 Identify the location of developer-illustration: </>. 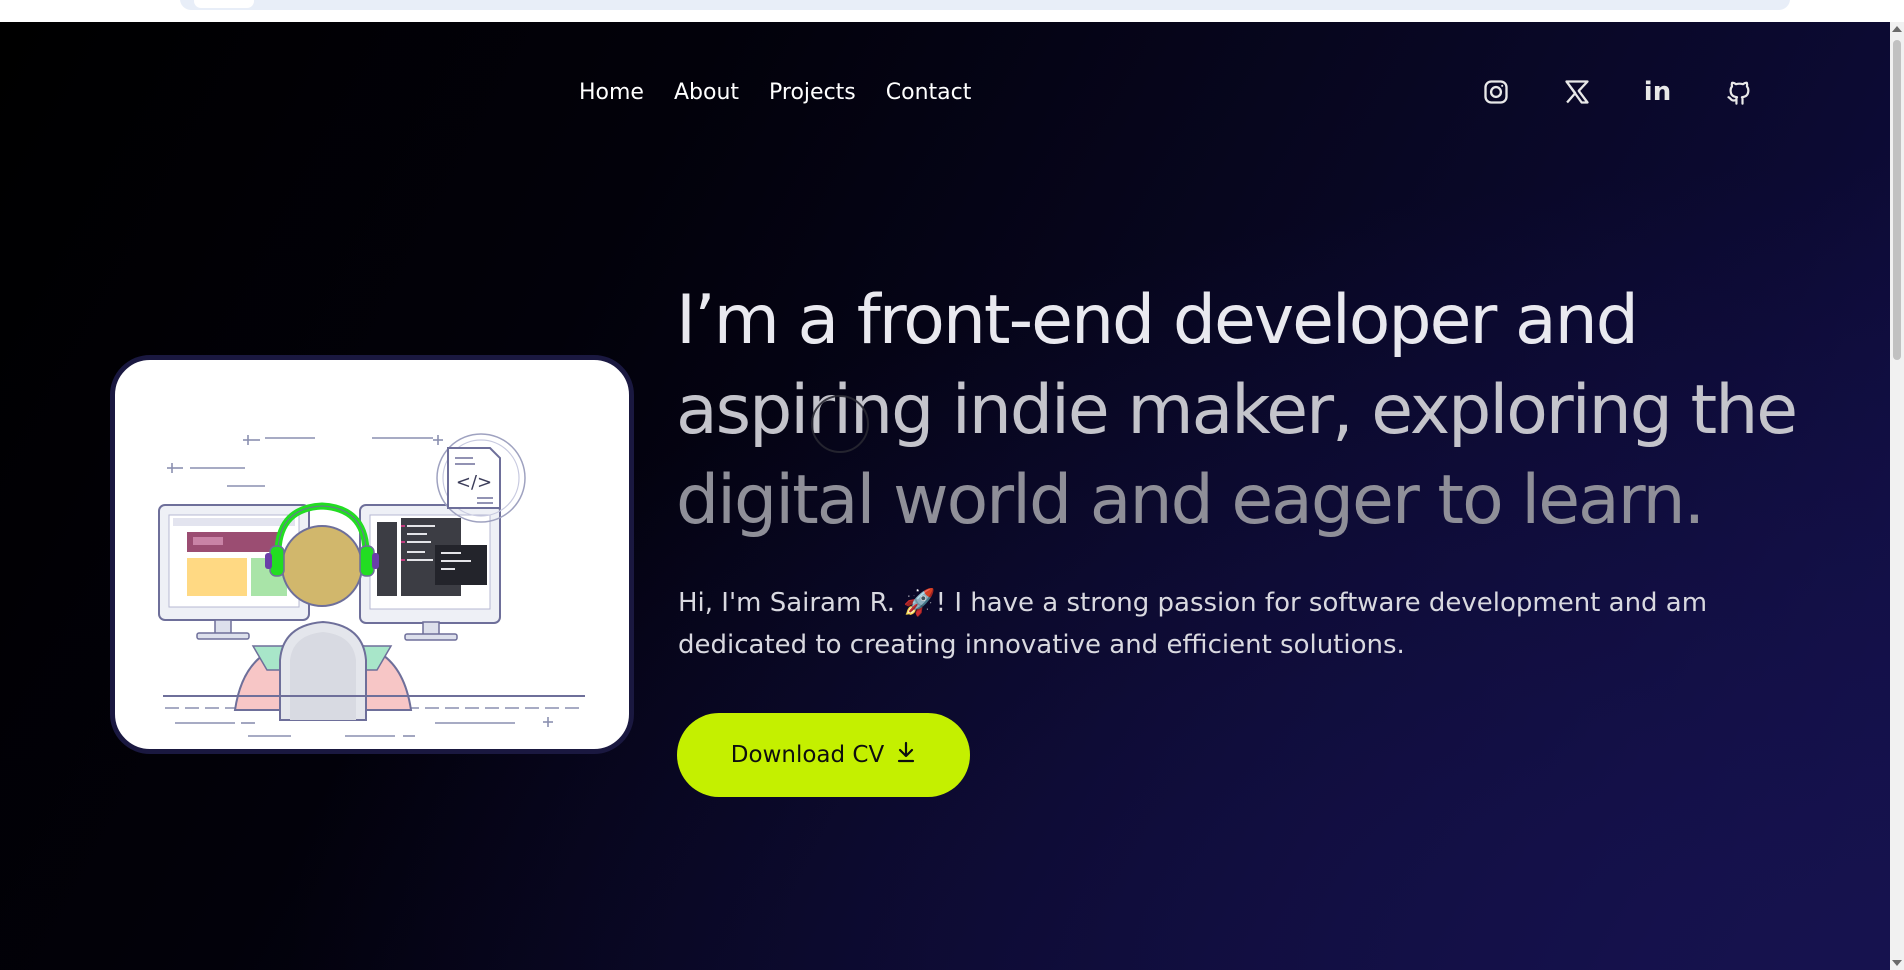
(371, 585).